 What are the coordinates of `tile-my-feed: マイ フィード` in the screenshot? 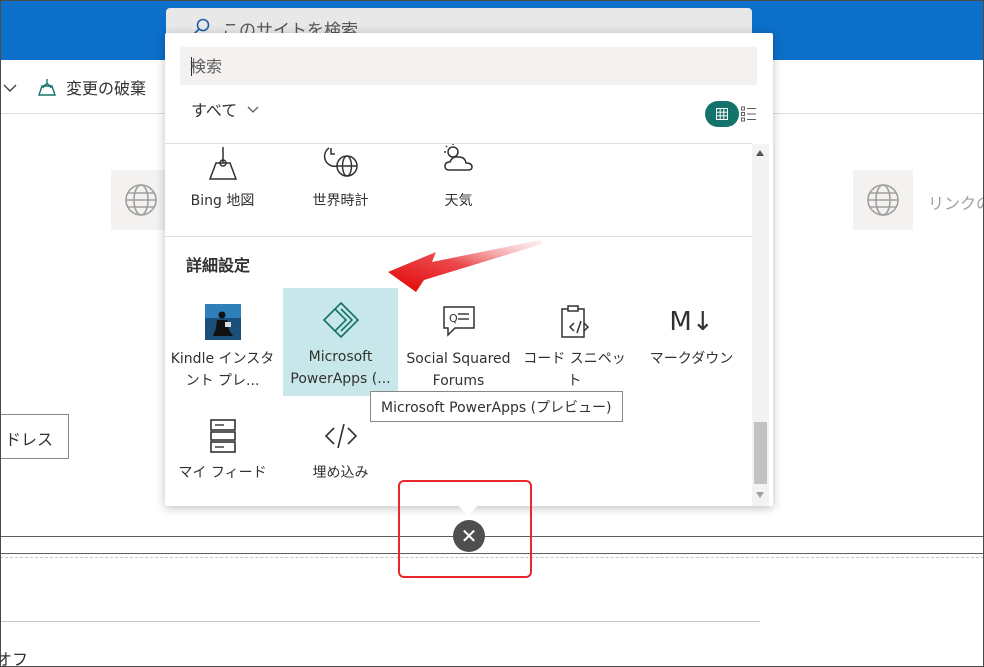 It's located at (222, 445).